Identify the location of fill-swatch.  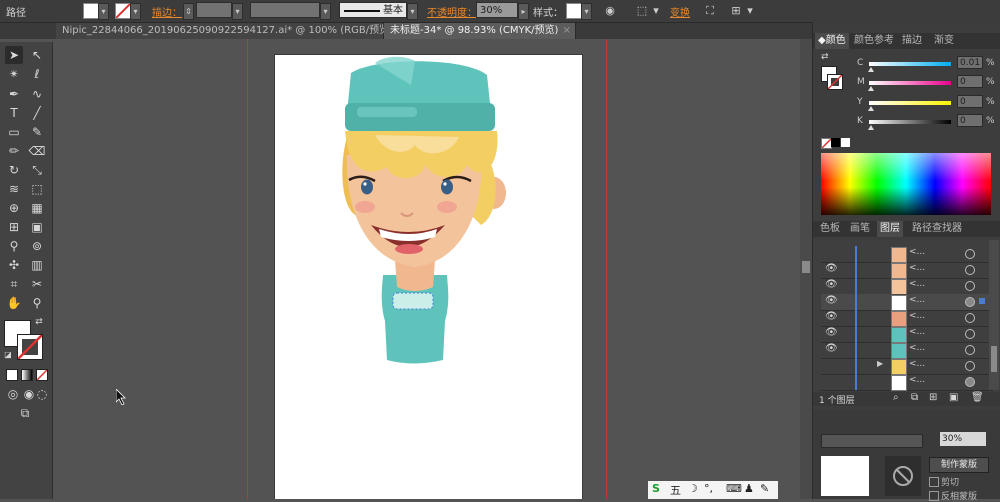
(91, 11).